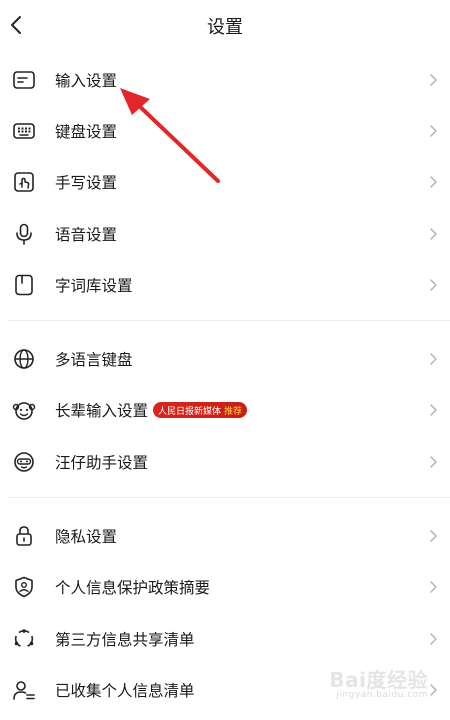 The image size is (450, 720). I want to click on settings-item-label: 第三方信息共享清单, so click(125, 639).